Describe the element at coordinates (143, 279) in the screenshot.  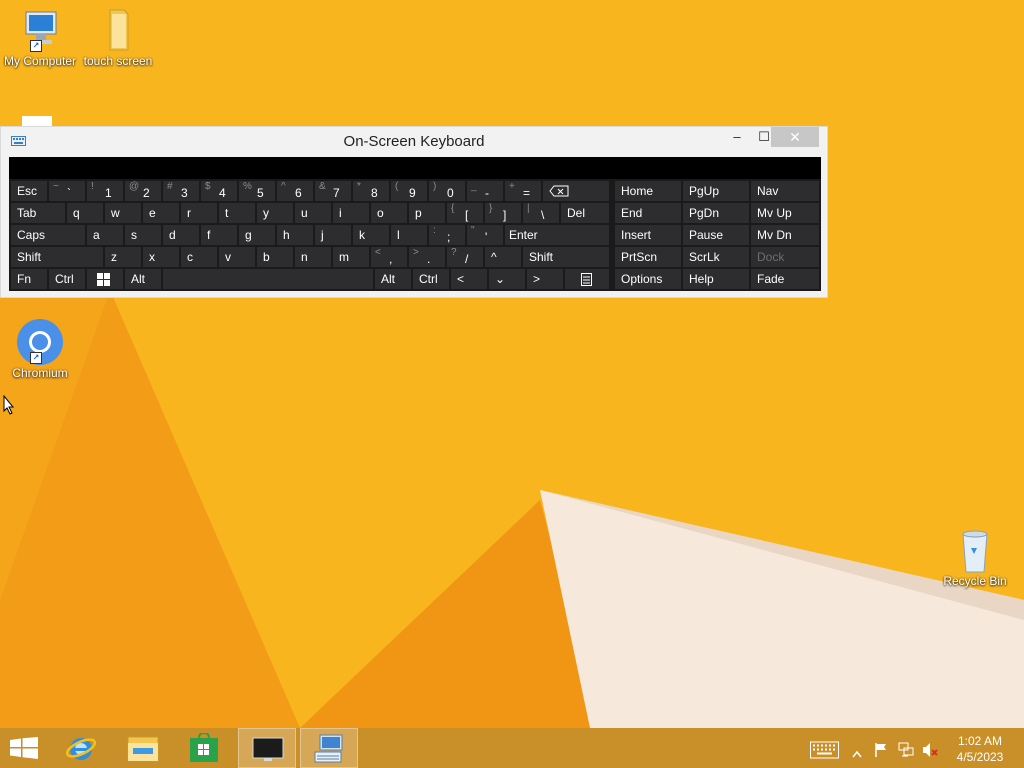
I see `key-alt-left: Alt` at that location.